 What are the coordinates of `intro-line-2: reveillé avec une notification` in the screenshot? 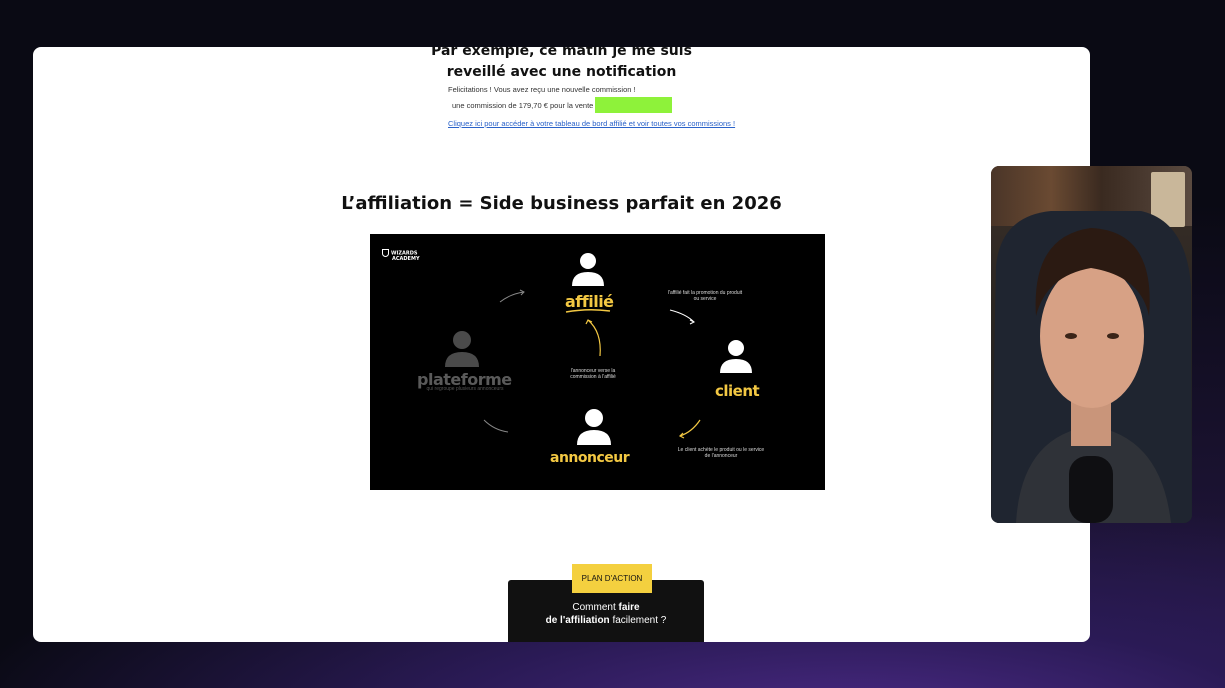 It's located at (561, 72).